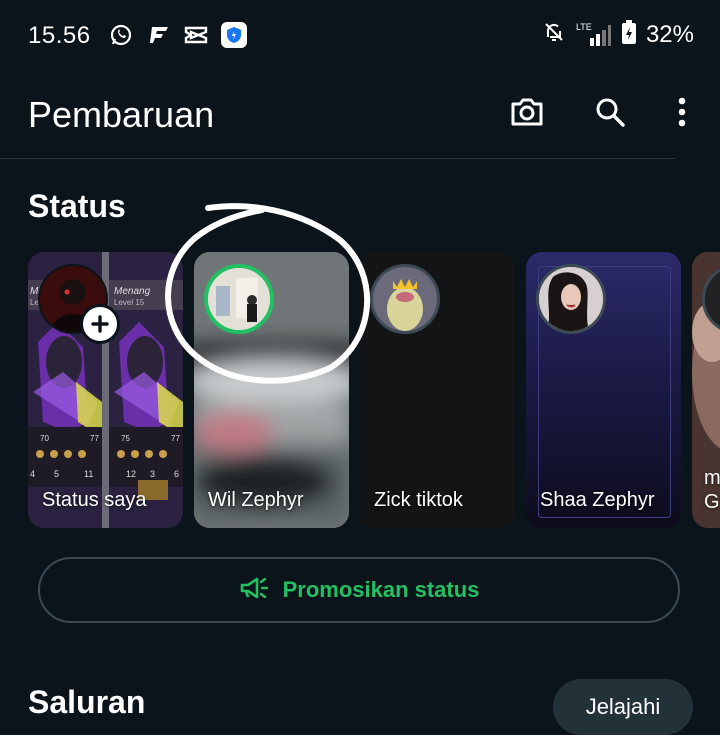 Image resolution: width=720 pixels, height=735 pixels. Describe the element at coordinates (338, 158) in the screenshot. I see `app-bar-divider` at that location.